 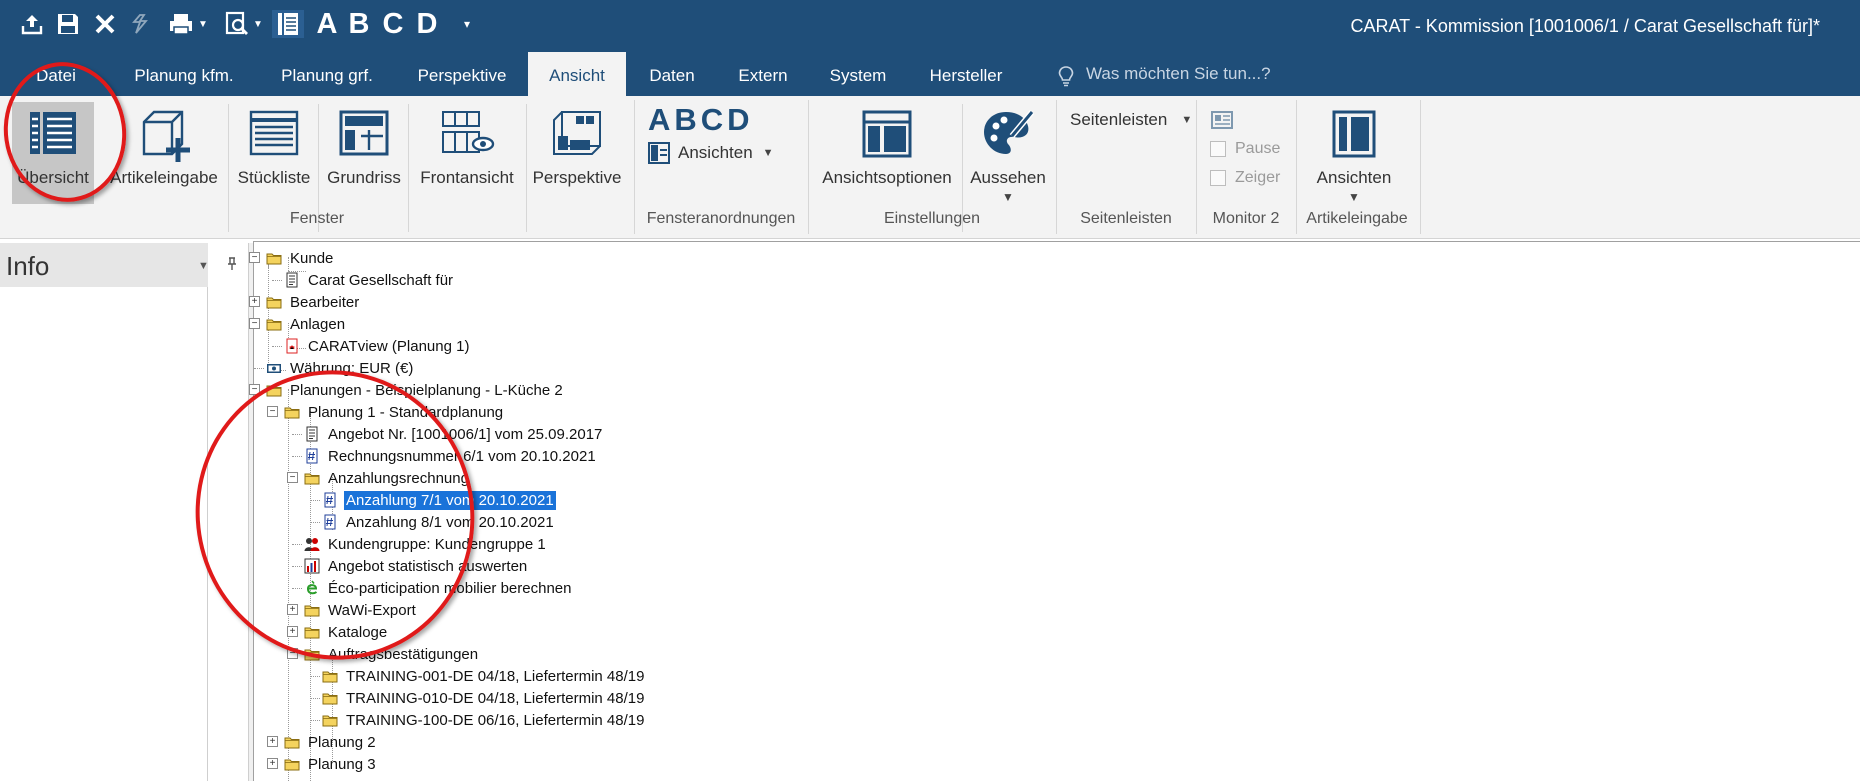 I want to click on tree-node: Währung: EUR (€), so click(x=340, y=368).